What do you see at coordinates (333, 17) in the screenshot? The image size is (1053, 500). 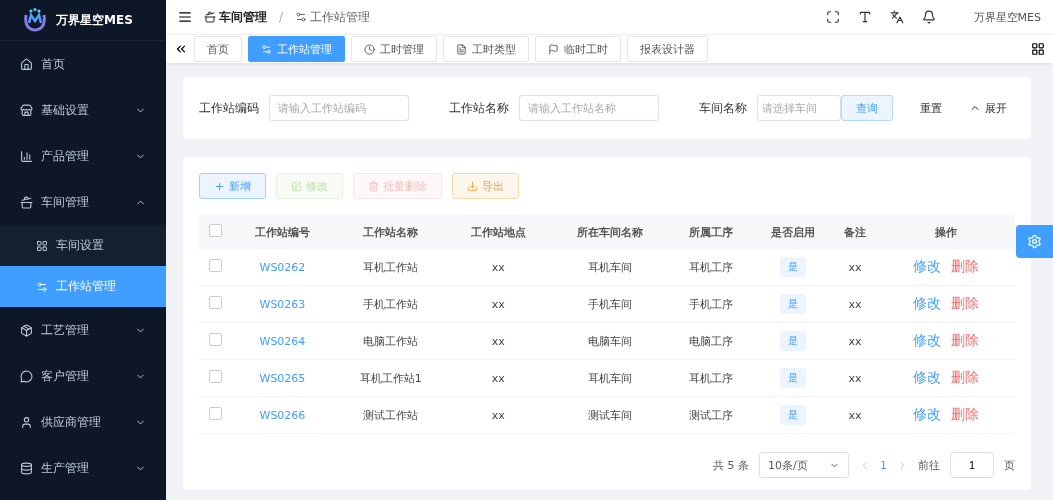 I see `breadcrumb-item: 工作站管理` at bounding box center [333, 17].